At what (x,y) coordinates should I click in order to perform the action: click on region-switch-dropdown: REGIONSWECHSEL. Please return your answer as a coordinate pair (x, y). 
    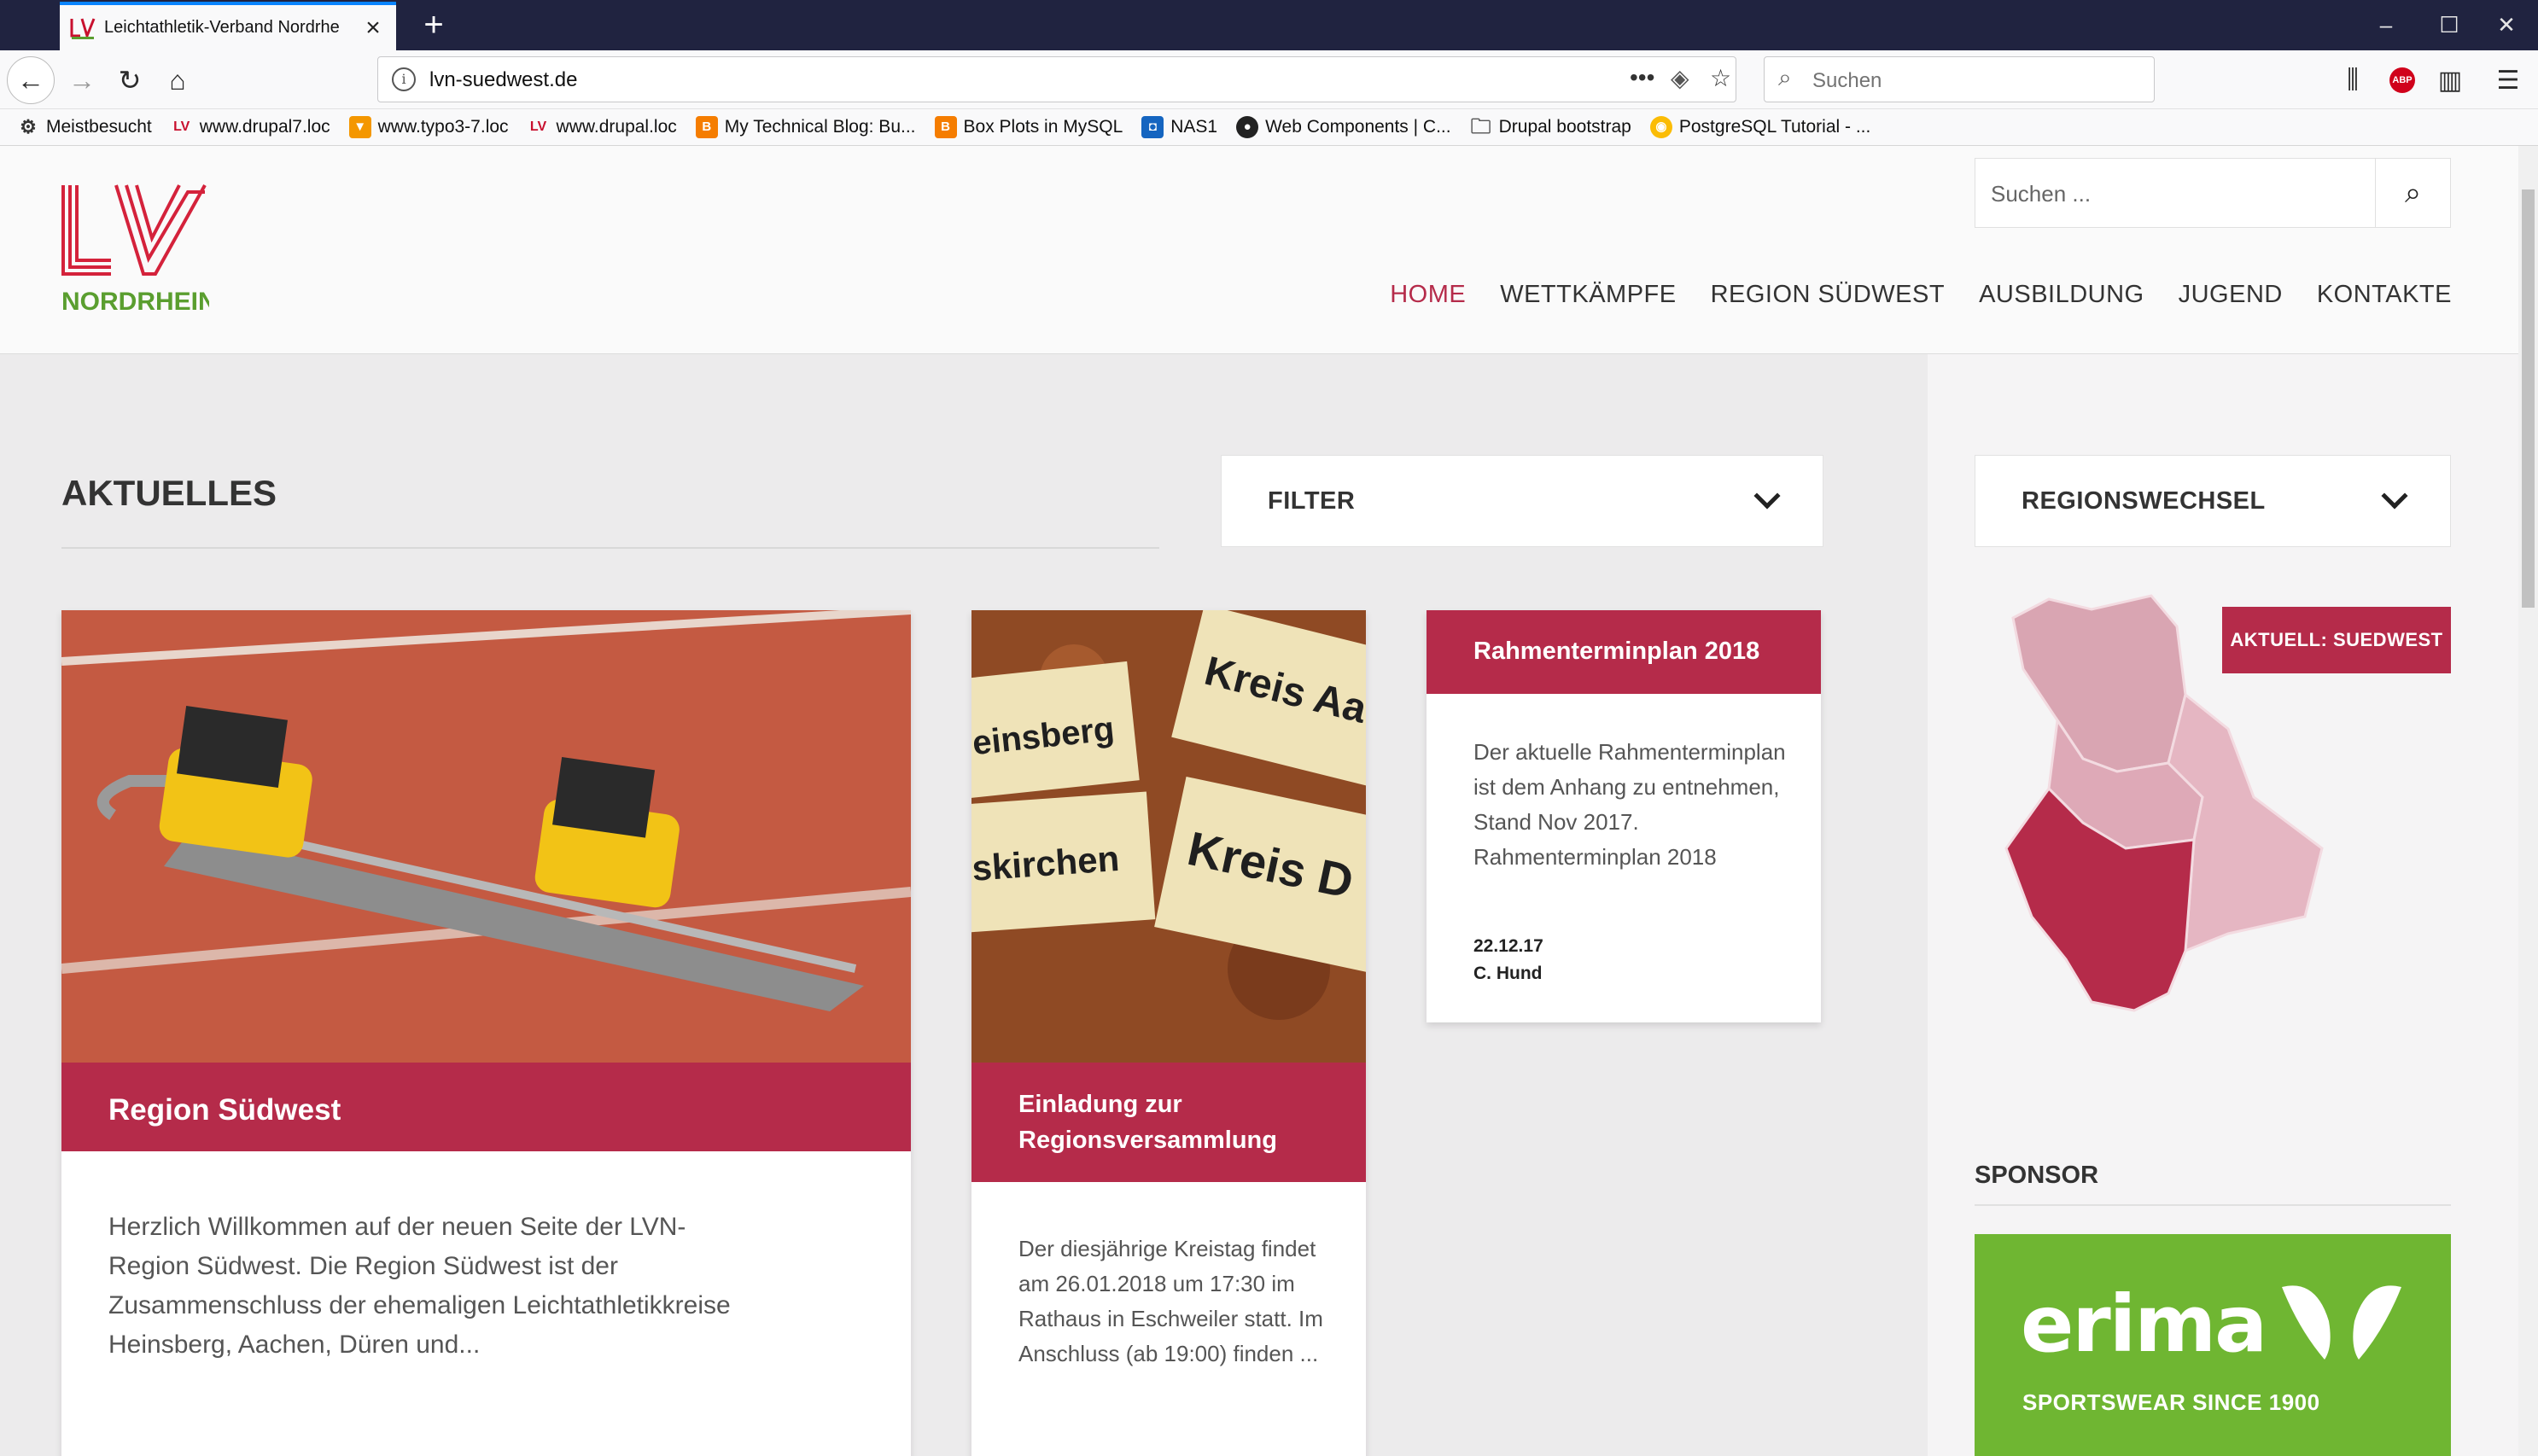
    Looking at the image, I should click on (2213, 501).